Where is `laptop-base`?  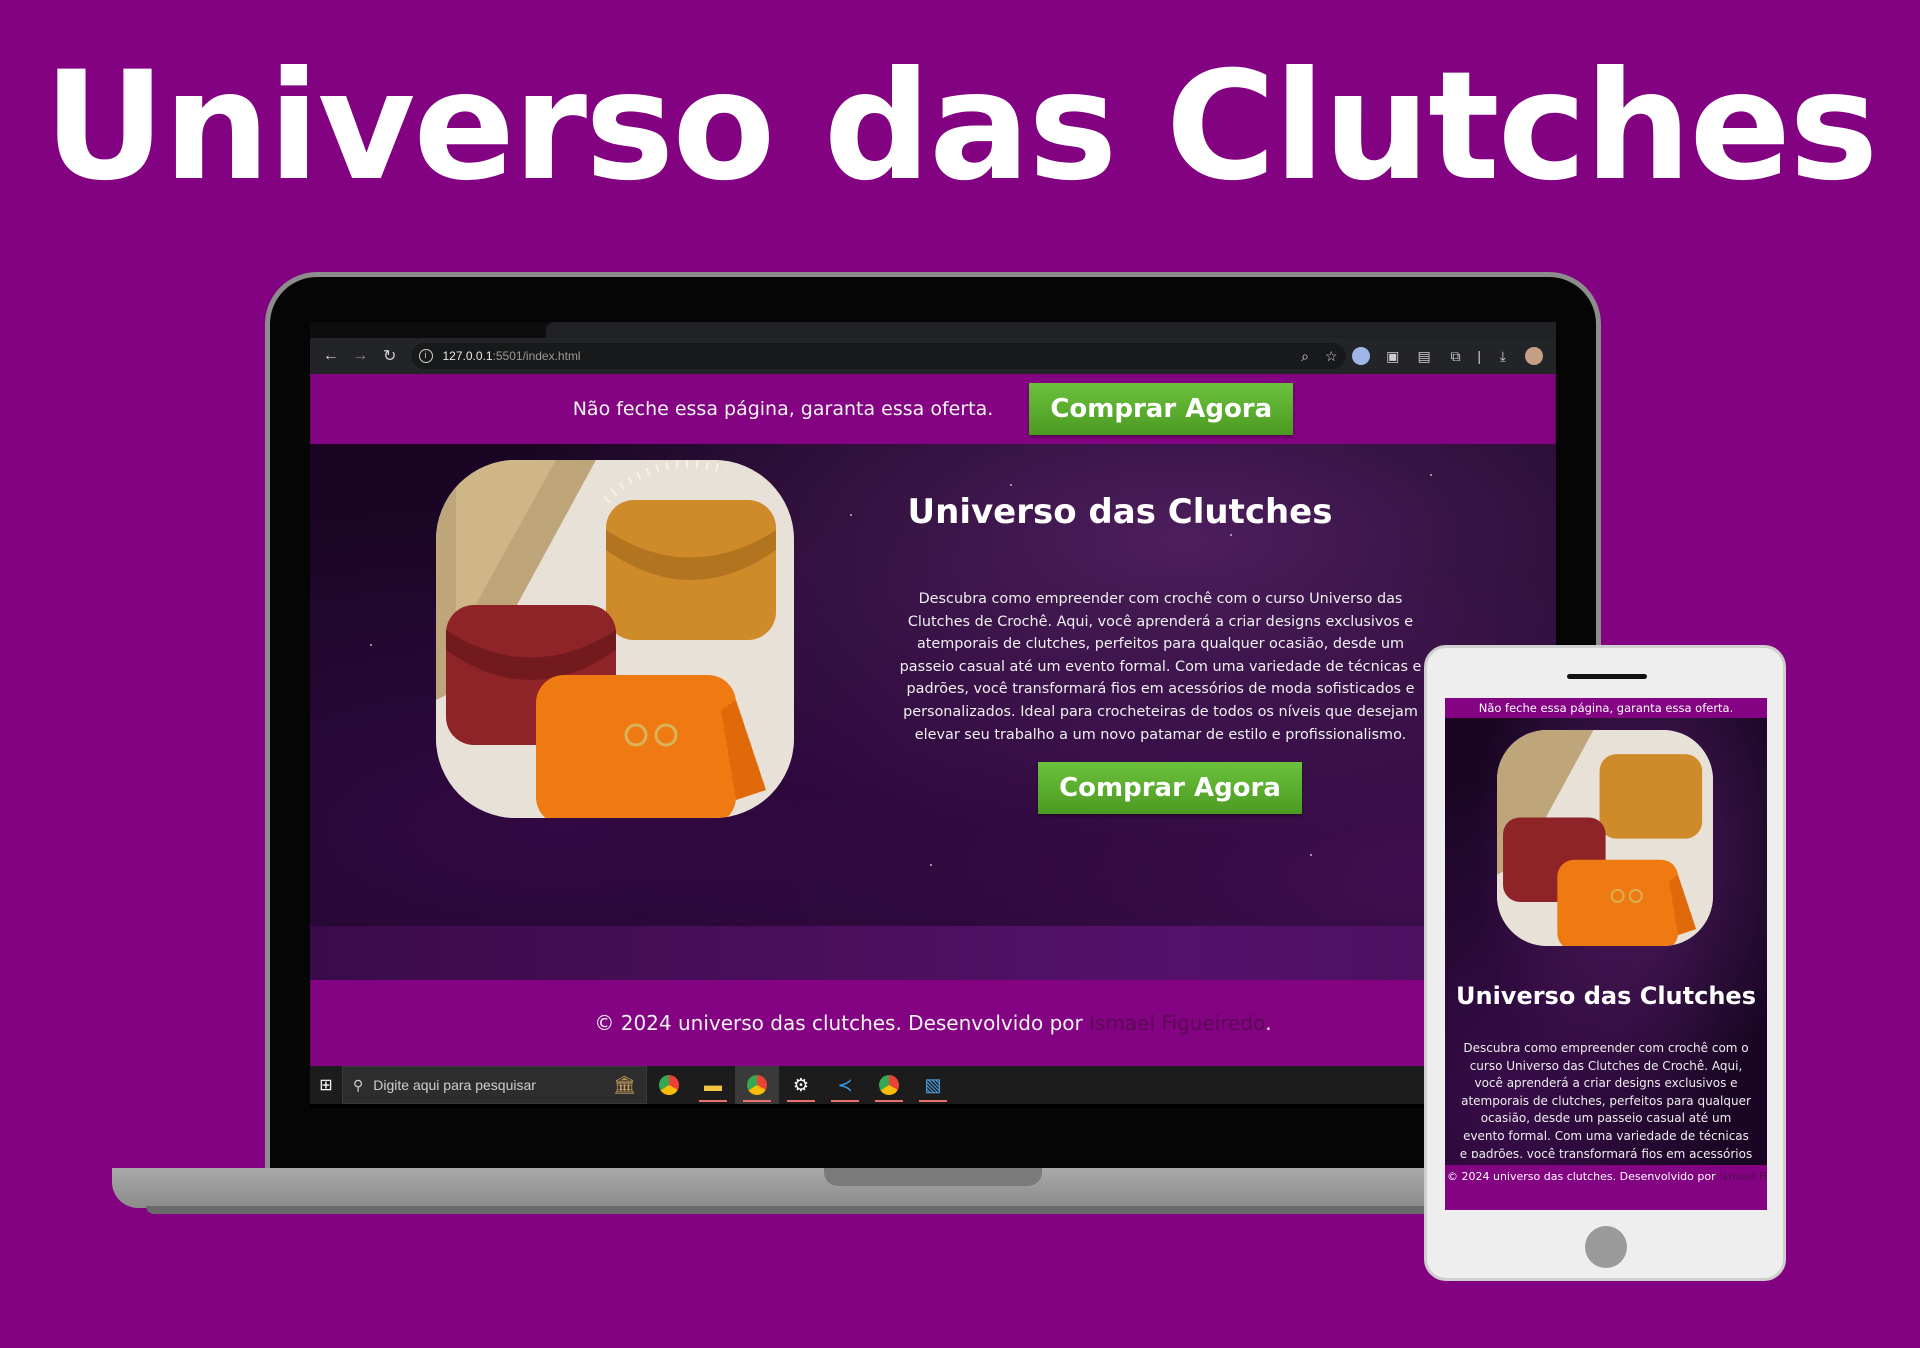
laptop-base is located at coordinates (802, 1188).